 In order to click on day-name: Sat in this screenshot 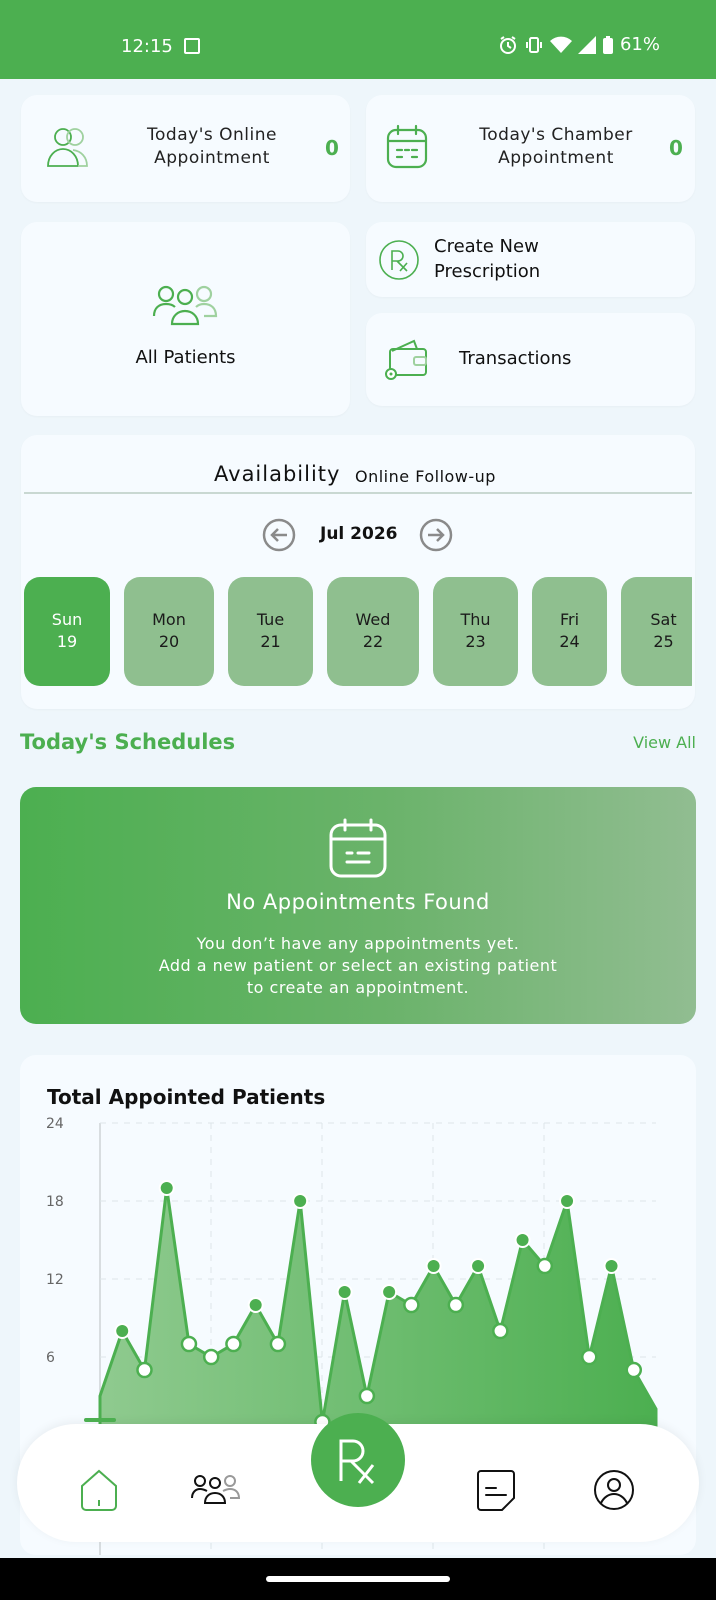, I will do `click(663, 619)`.